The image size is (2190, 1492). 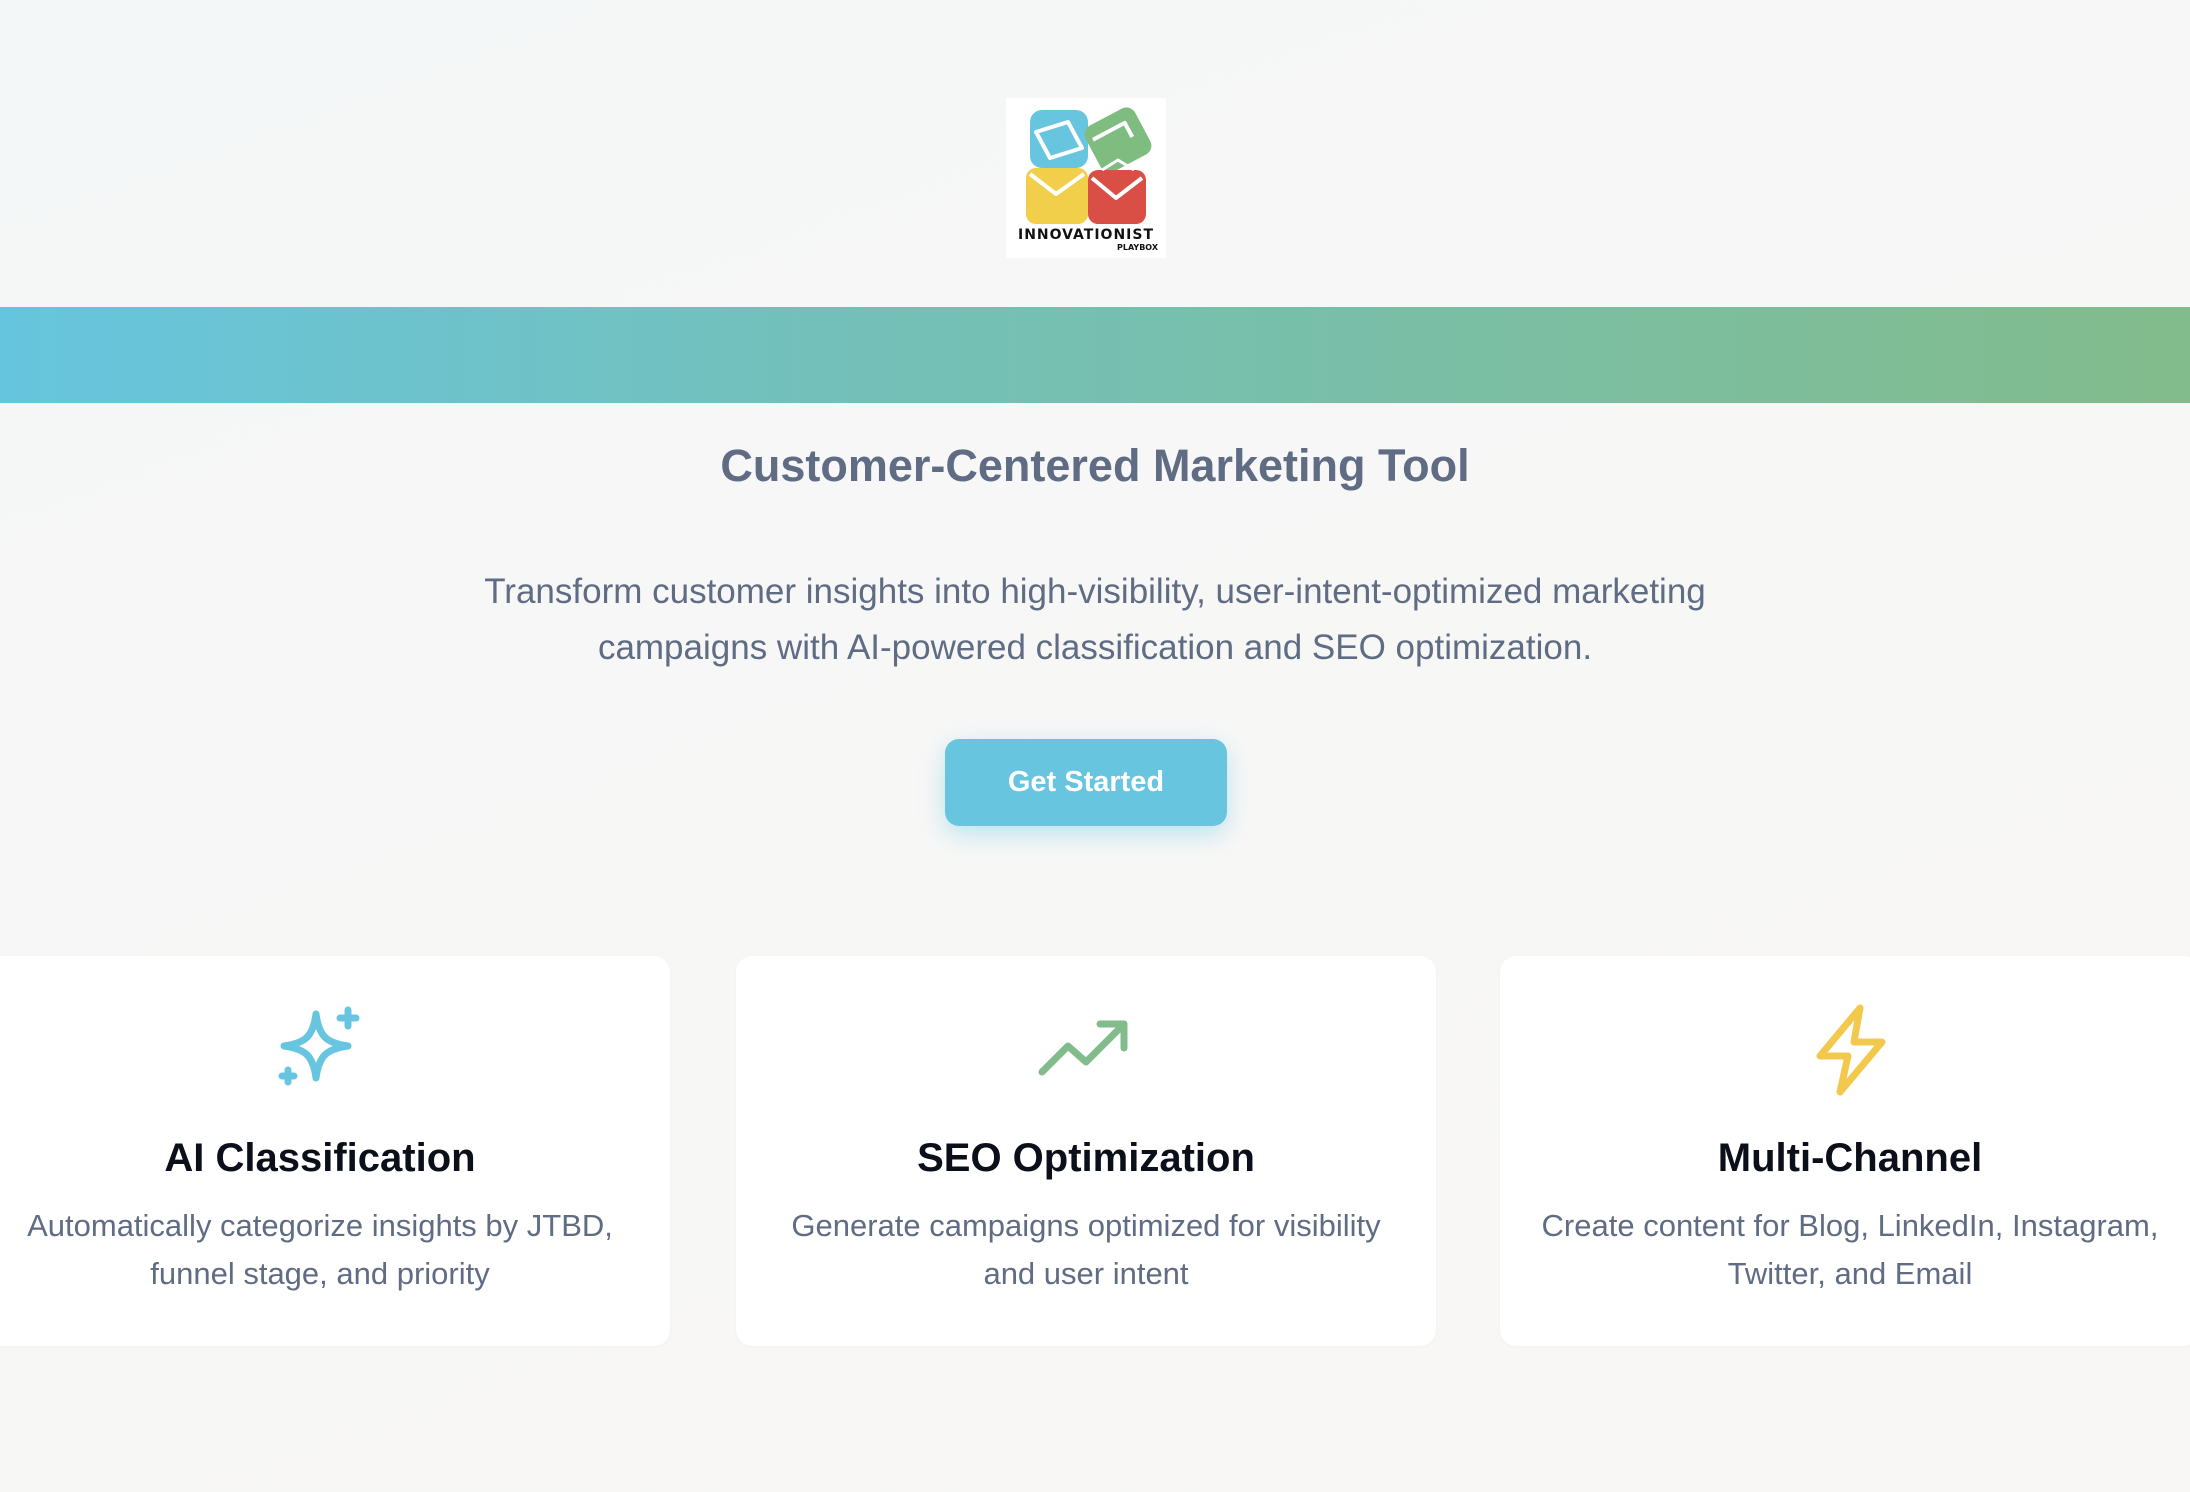 What do you see at coordinates (1095, 465) in the screenshot?
I see `page-subtitle: Customer-Centered Marketing Tool` at bounding box center [1095, 465].